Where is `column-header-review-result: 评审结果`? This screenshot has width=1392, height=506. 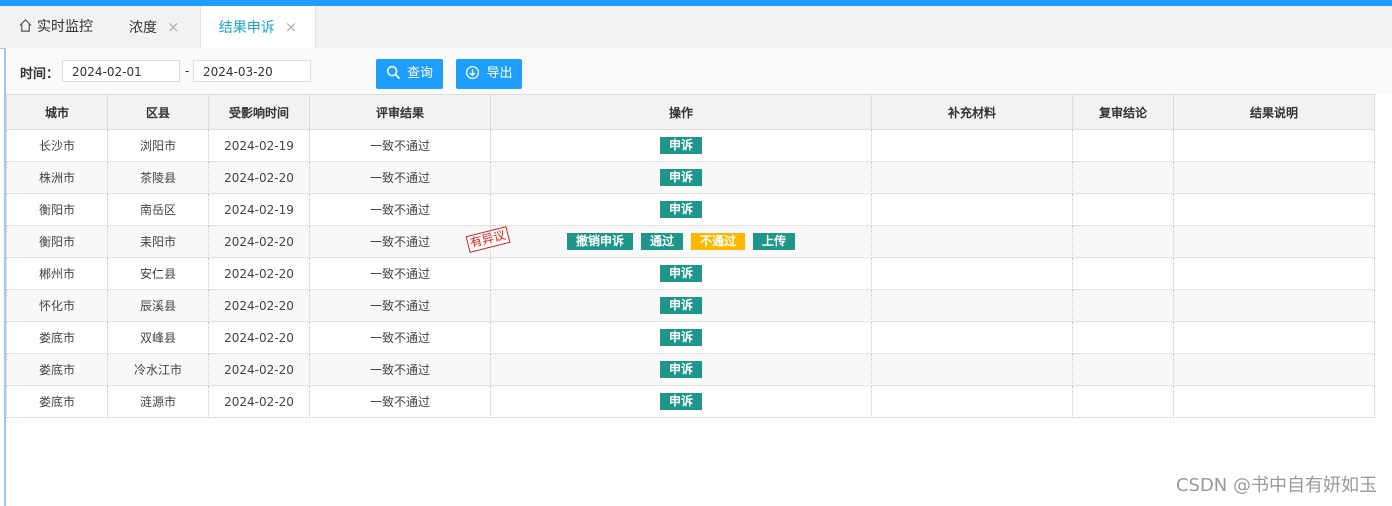
column-header-review-result: 评审结果 is located at coordinates (400, 112).